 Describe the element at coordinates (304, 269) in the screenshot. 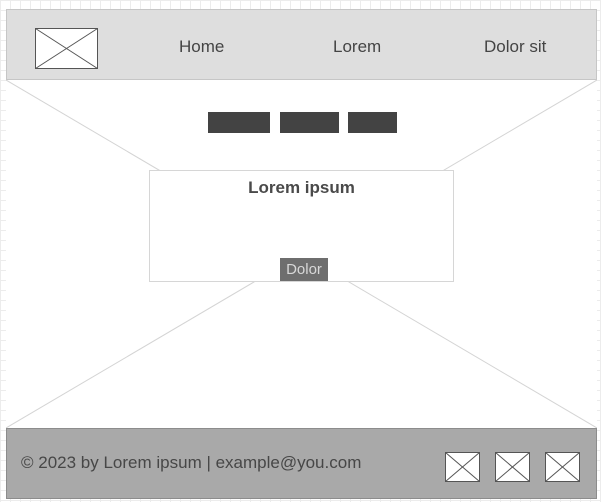

I see `card-dolor-button: Dolor` at that location.